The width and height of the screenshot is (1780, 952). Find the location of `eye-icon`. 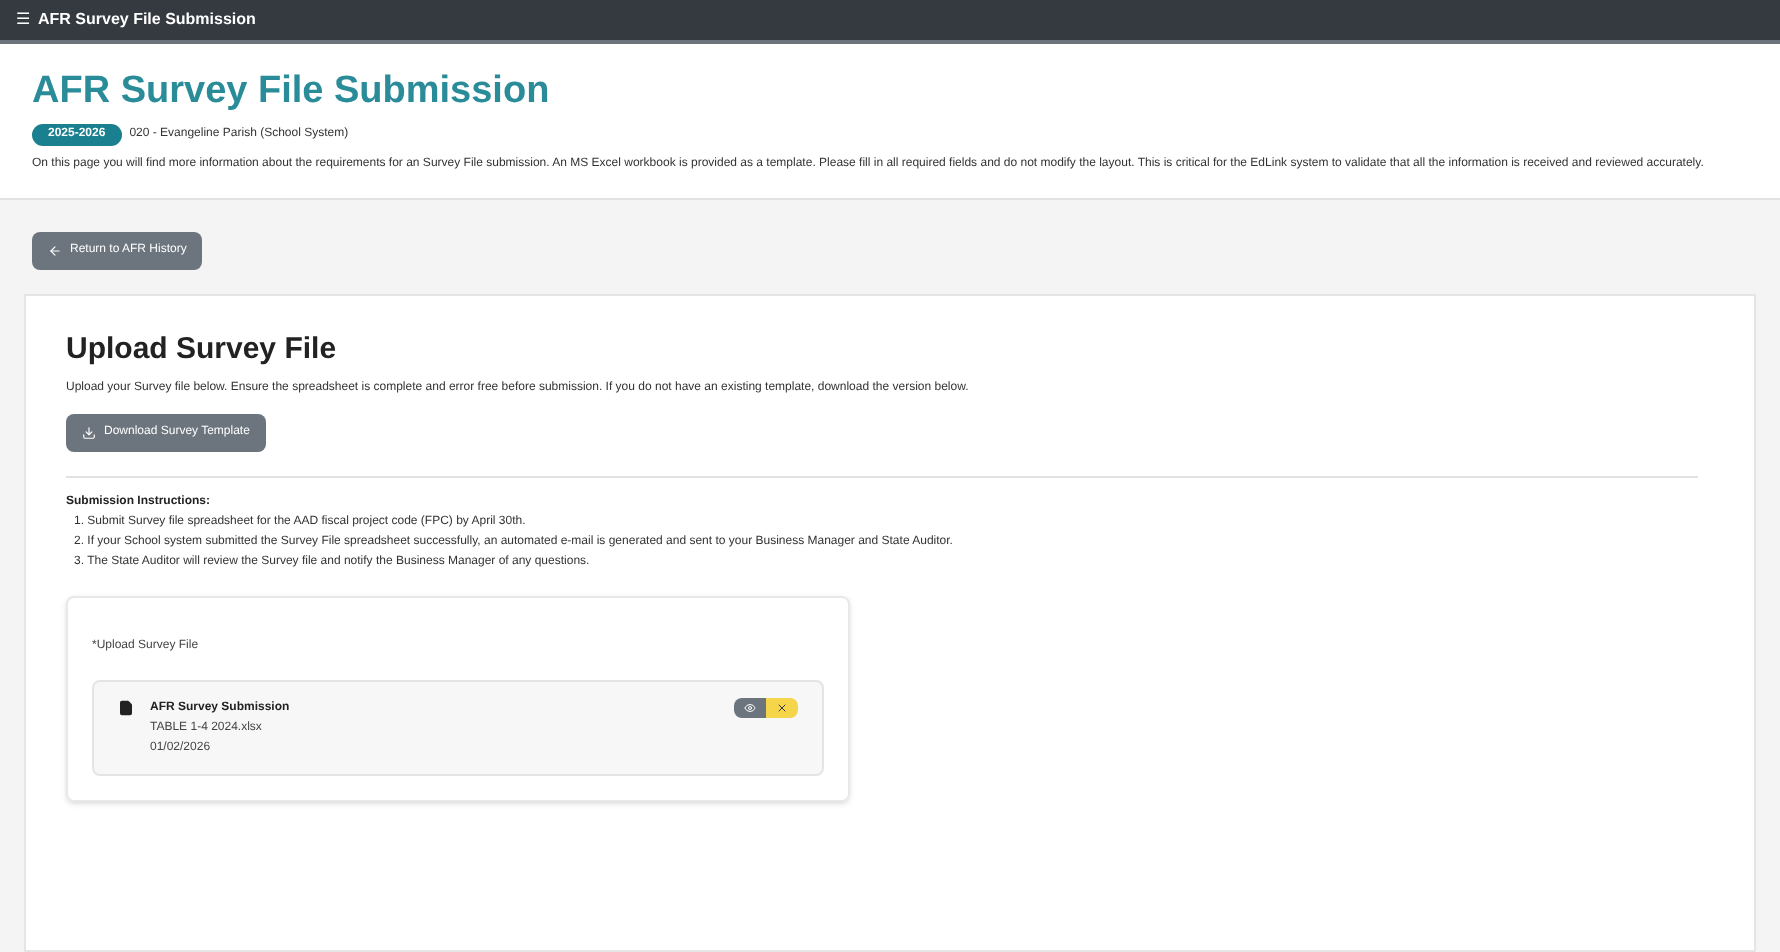

eye-icon is located at coordinates (750, 708).